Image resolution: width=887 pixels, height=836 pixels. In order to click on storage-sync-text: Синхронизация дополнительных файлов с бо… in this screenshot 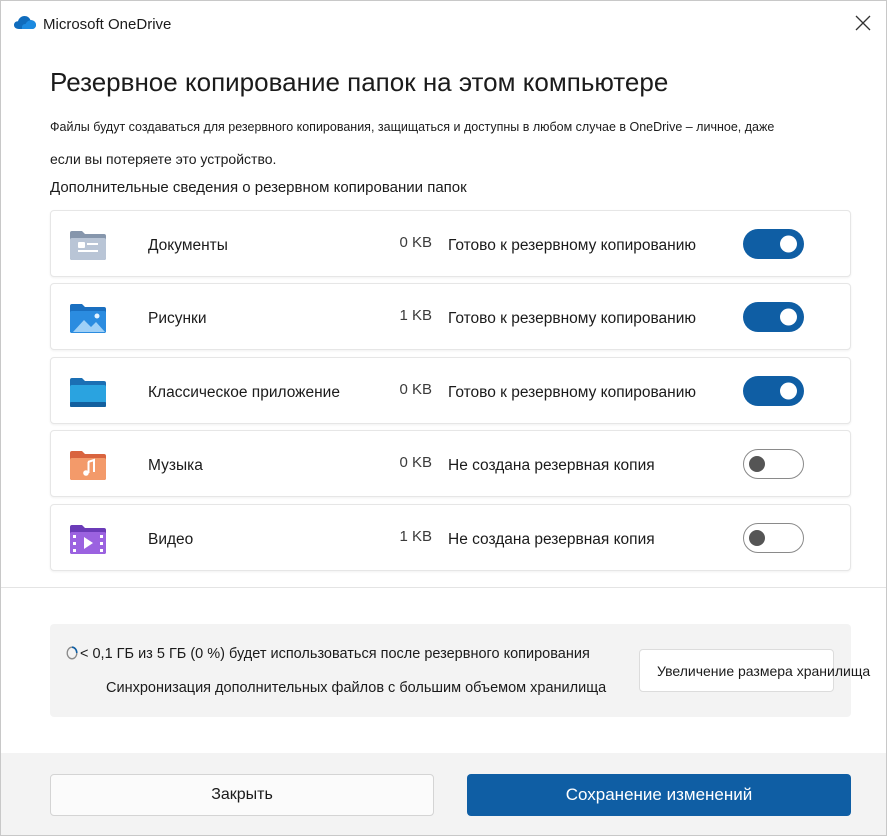, I will do `click(356, 688)`.